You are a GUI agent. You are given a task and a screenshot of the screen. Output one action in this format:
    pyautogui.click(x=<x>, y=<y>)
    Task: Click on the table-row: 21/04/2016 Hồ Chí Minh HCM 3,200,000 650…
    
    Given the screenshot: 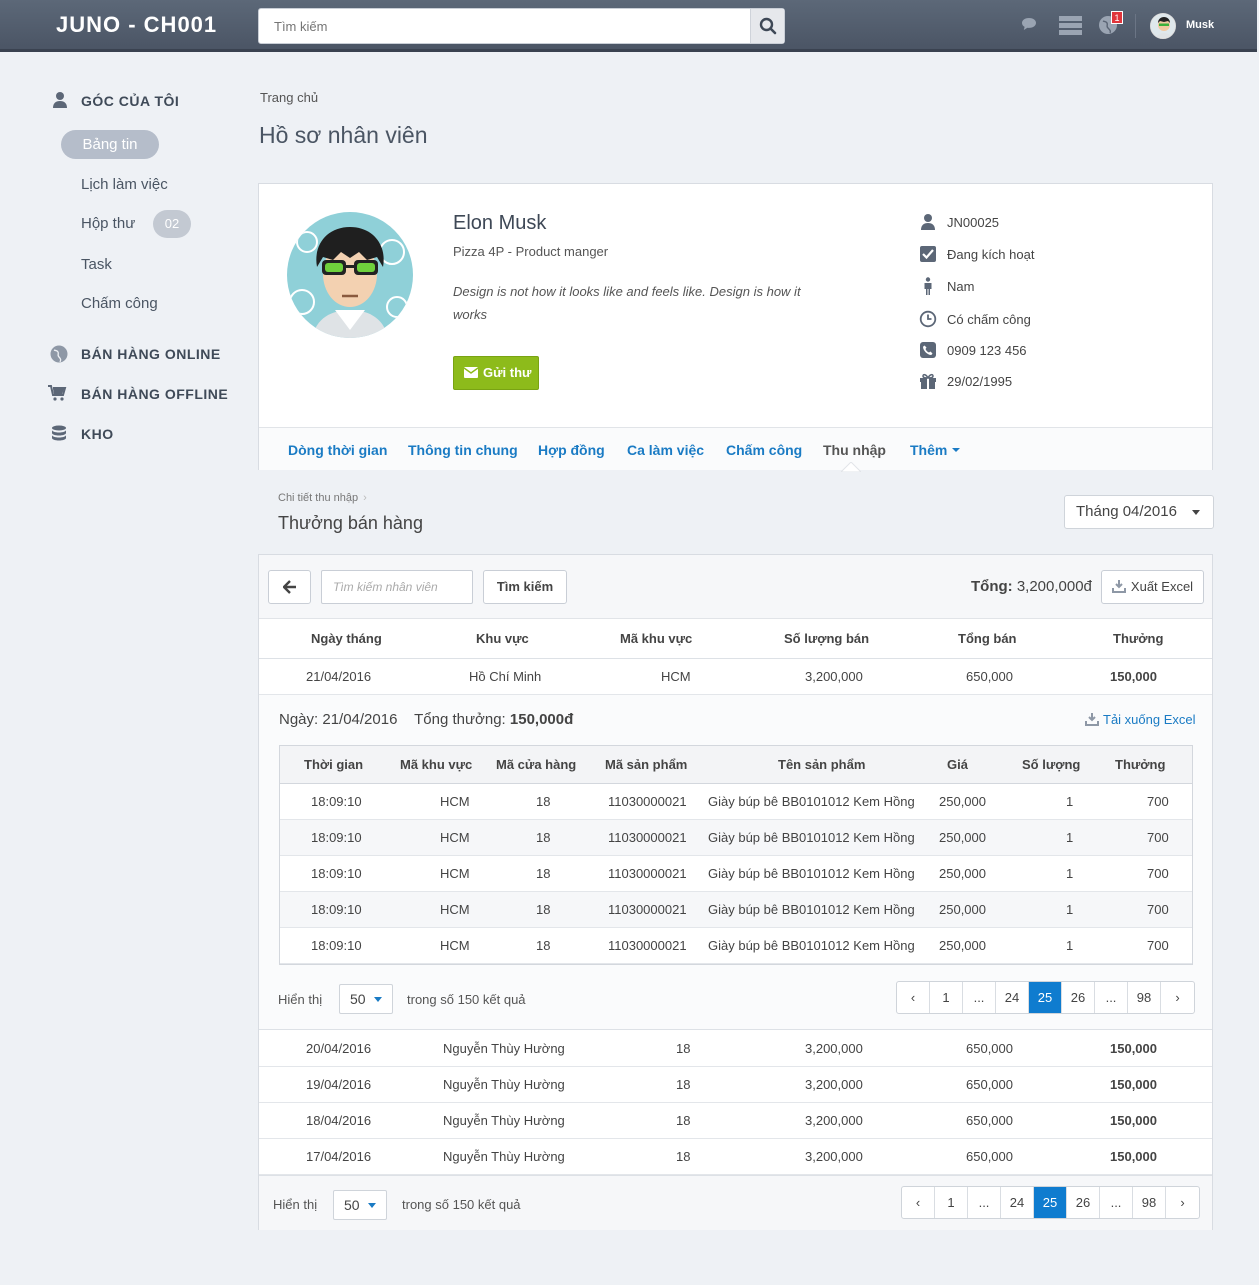 What is the action you would take?
    pyautogui.click(x=735, y=677)
    